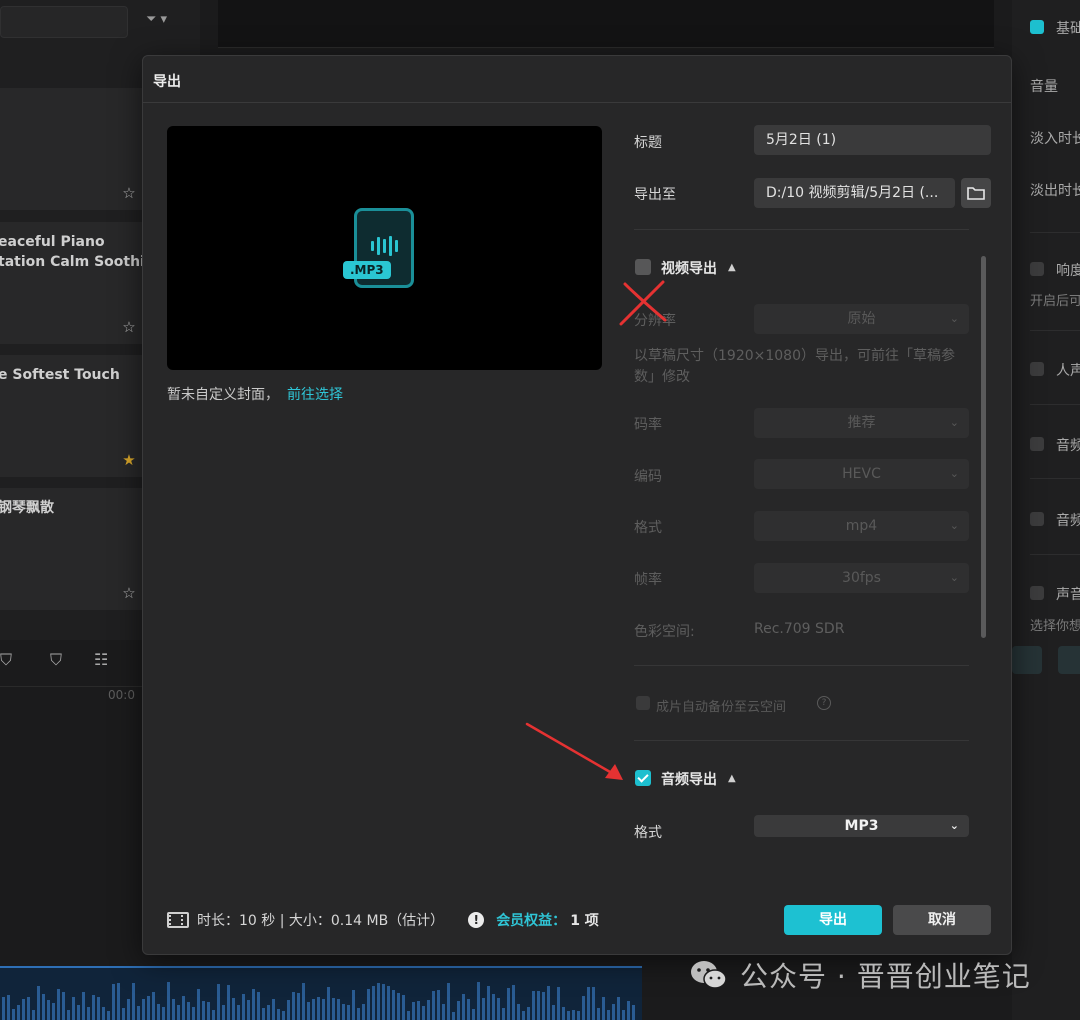  Describe the element at coordinates (1037, 593) in the screenshot. I see `sound-checkbox` at that location.